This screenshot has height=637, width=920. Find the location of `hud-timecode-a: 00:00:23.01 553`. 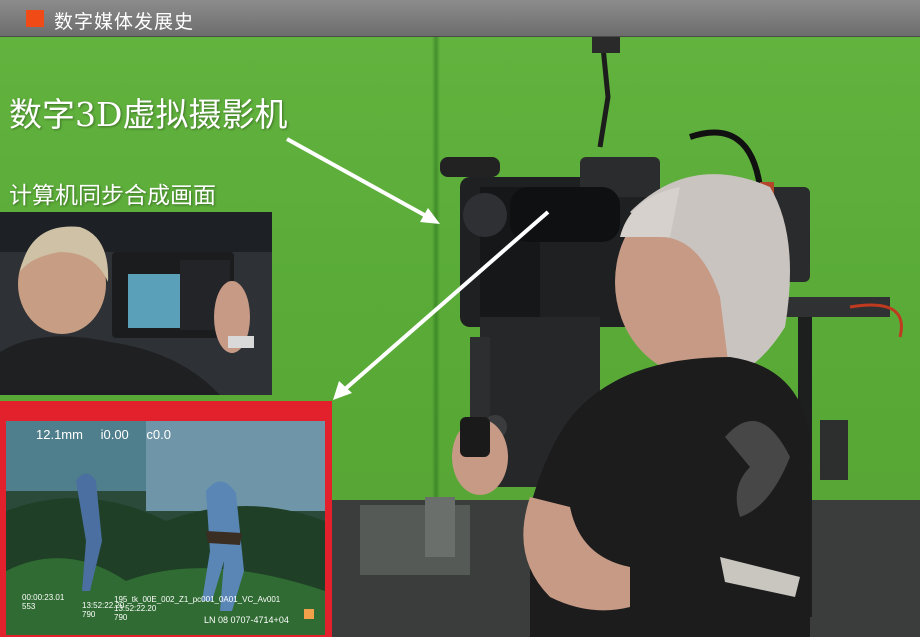

hud-timecode-a: 00:00:23.01 553 is located at coordinates (43, 602).